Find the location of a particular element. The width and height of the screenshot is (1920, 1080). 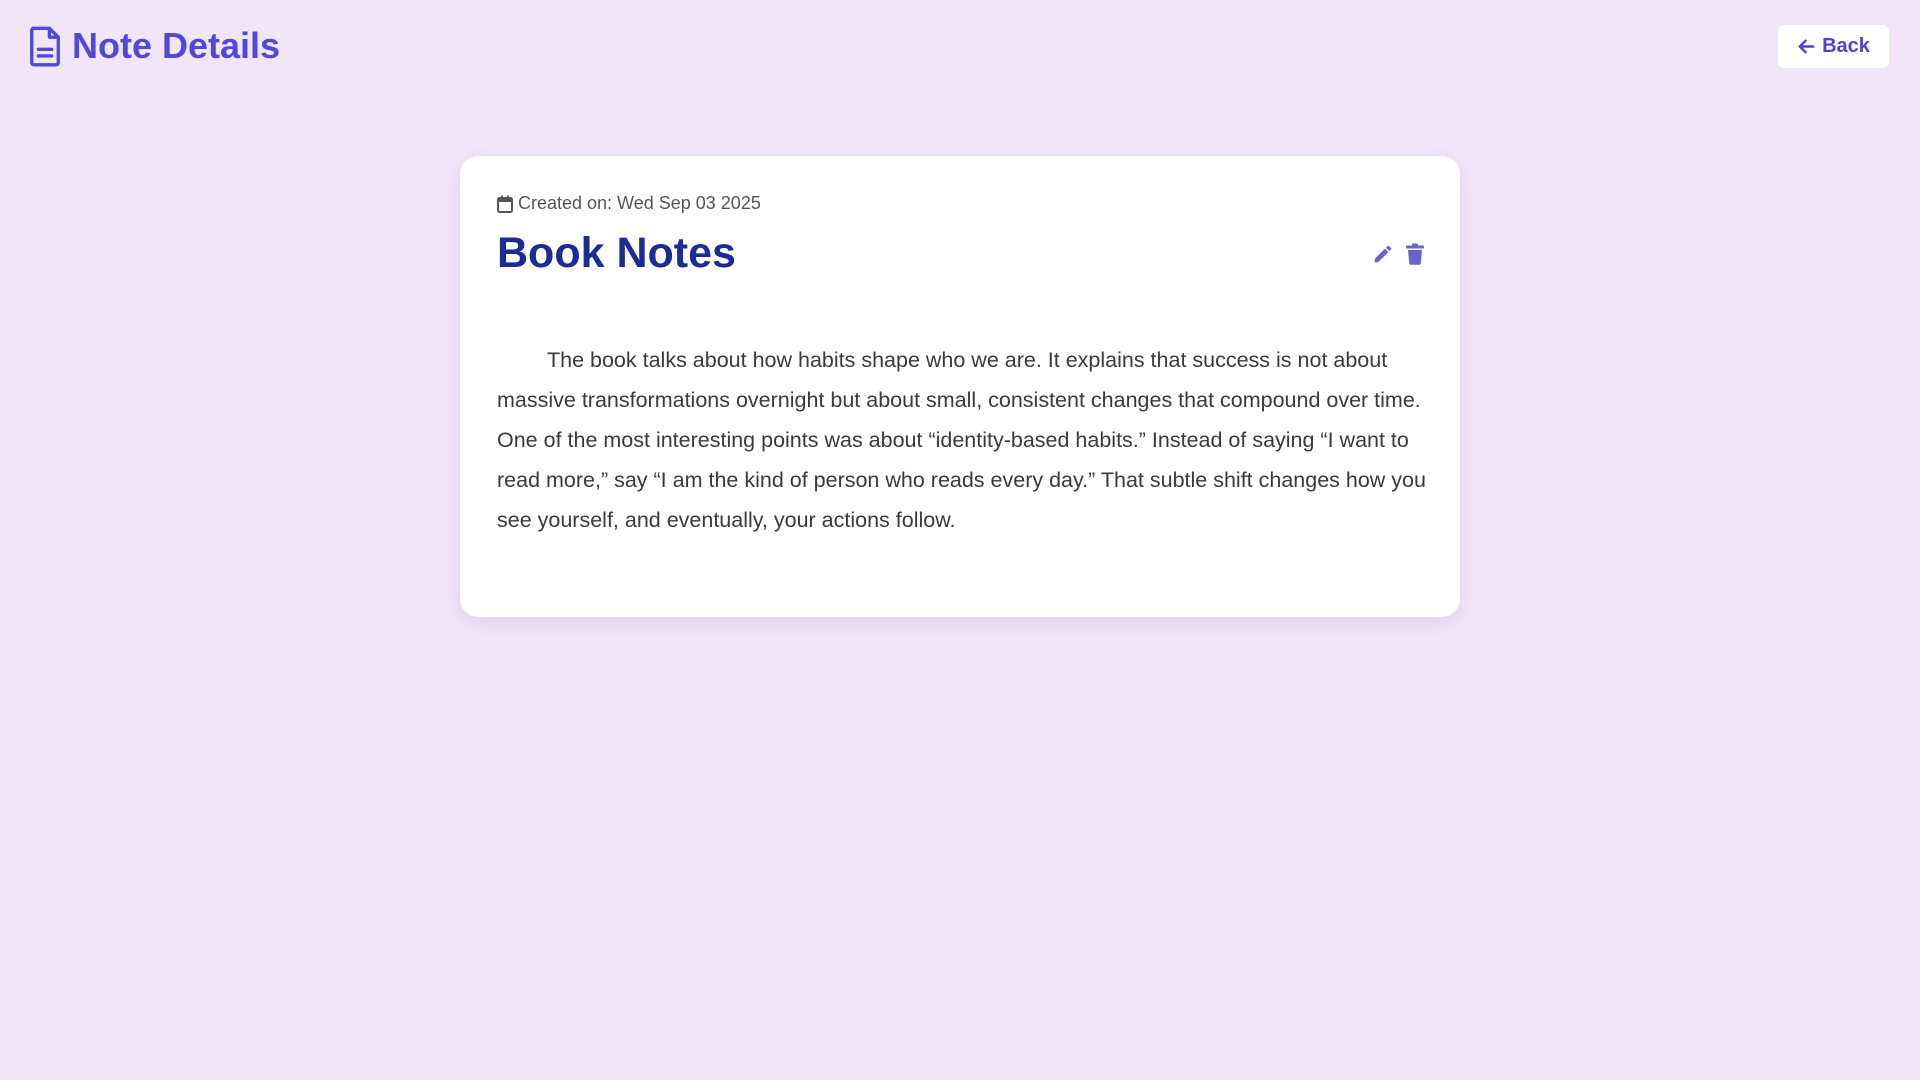

document-icon is located at coordinates (45, 46).